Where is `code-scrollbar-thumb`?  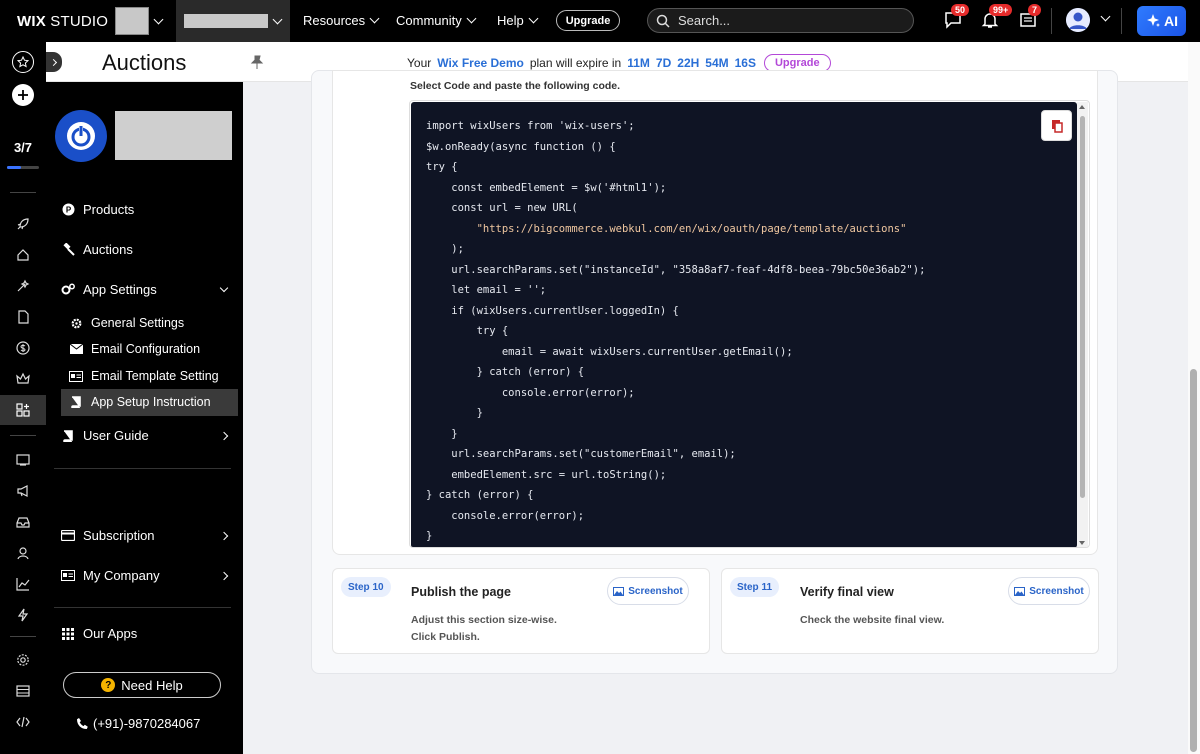
code-scrollbar-thumb is located at coordinates (1082, 307).